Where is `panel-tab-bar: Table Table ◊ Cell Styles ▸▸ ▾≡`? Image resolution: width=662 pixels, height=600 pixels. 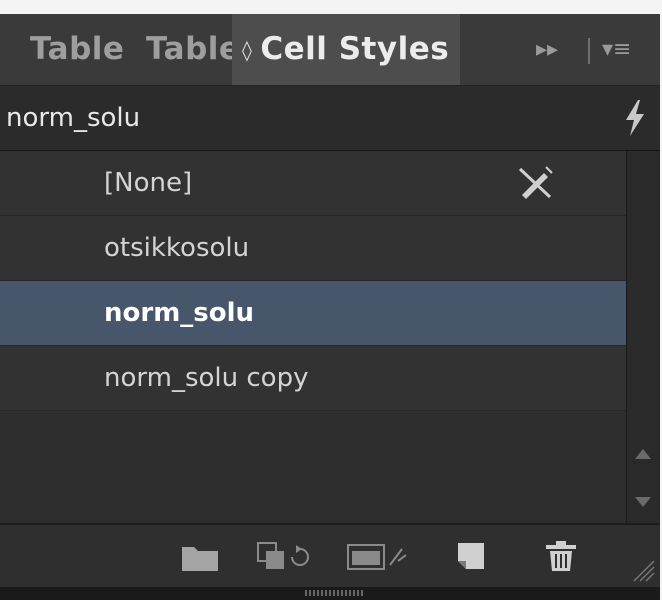
panel-tab-bar: Table Table ◊ Cell Styles ▸▸ ▾≡ is located at coordinates (330, 50).